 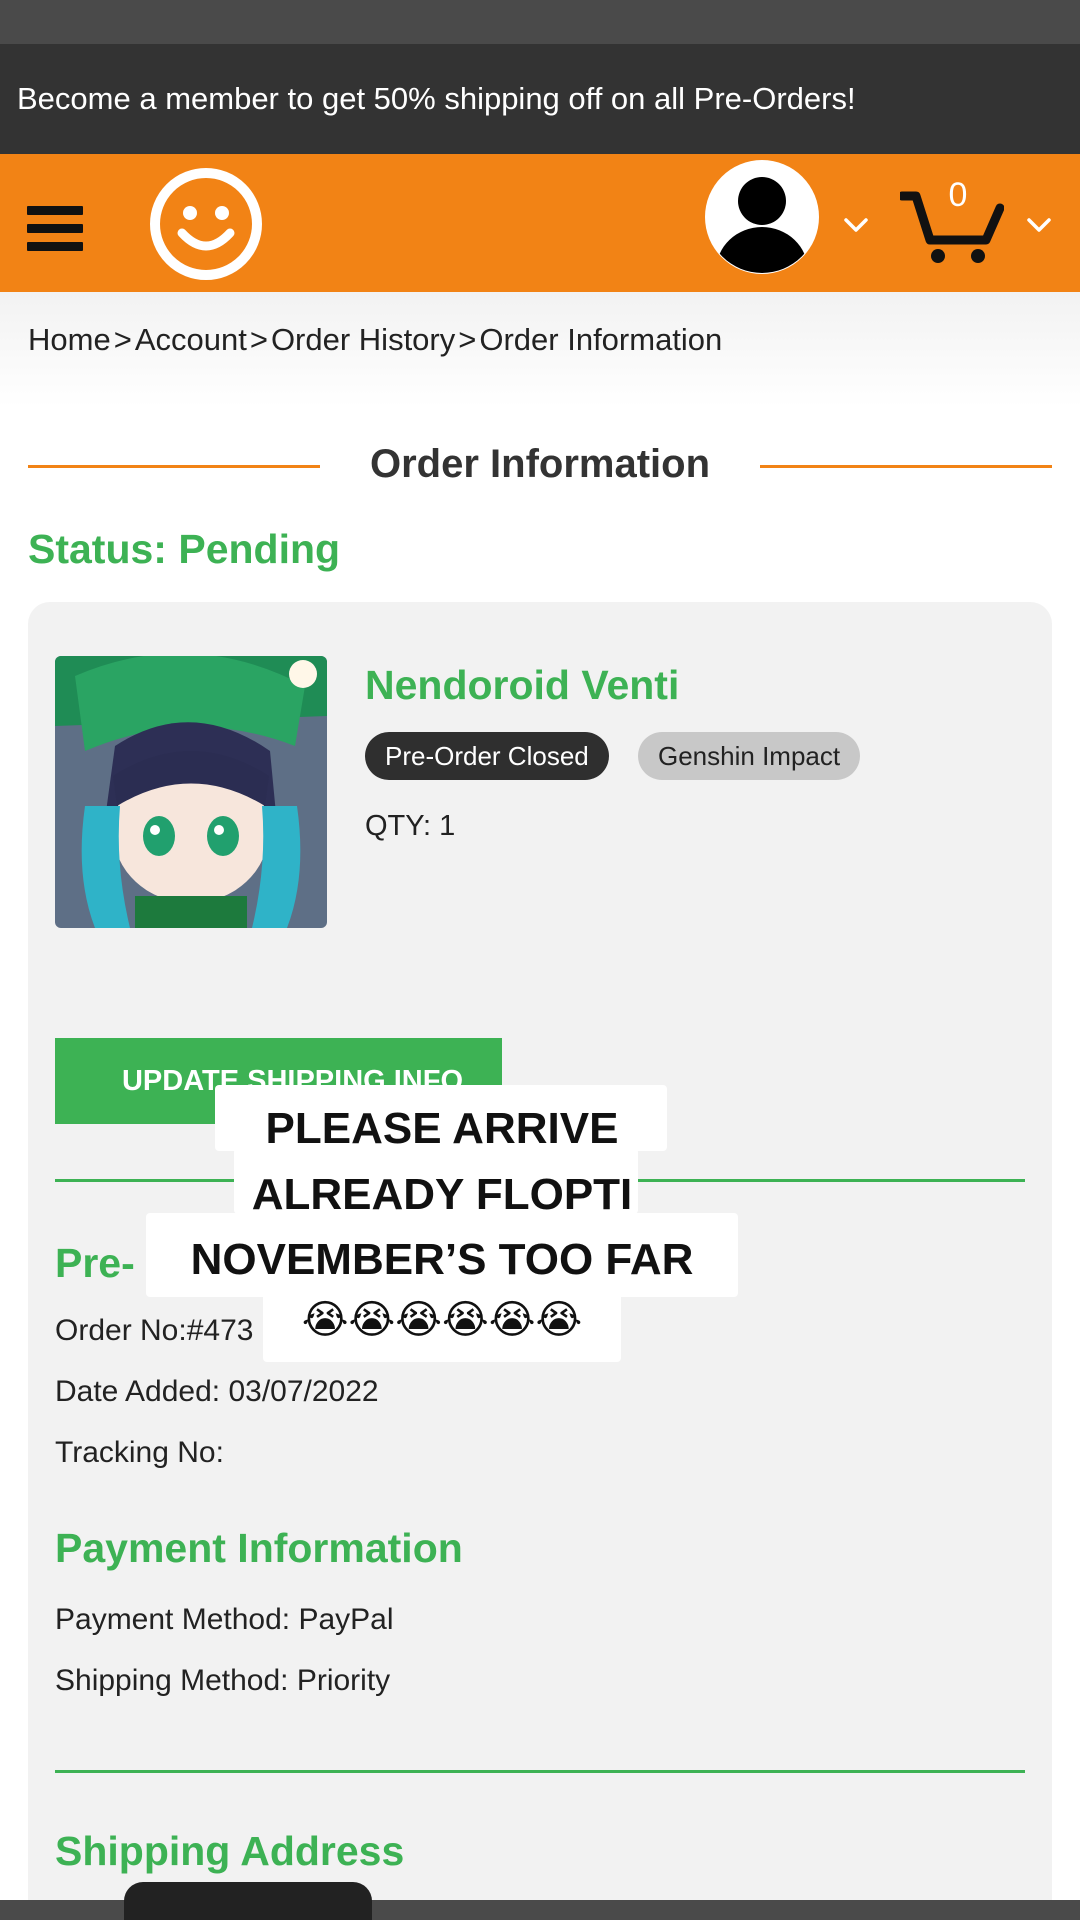 What do you see at coordinates (410, 826) in the screenshot?
I see `product-quantity: QTY: 1` at bounding box center [410, 826].